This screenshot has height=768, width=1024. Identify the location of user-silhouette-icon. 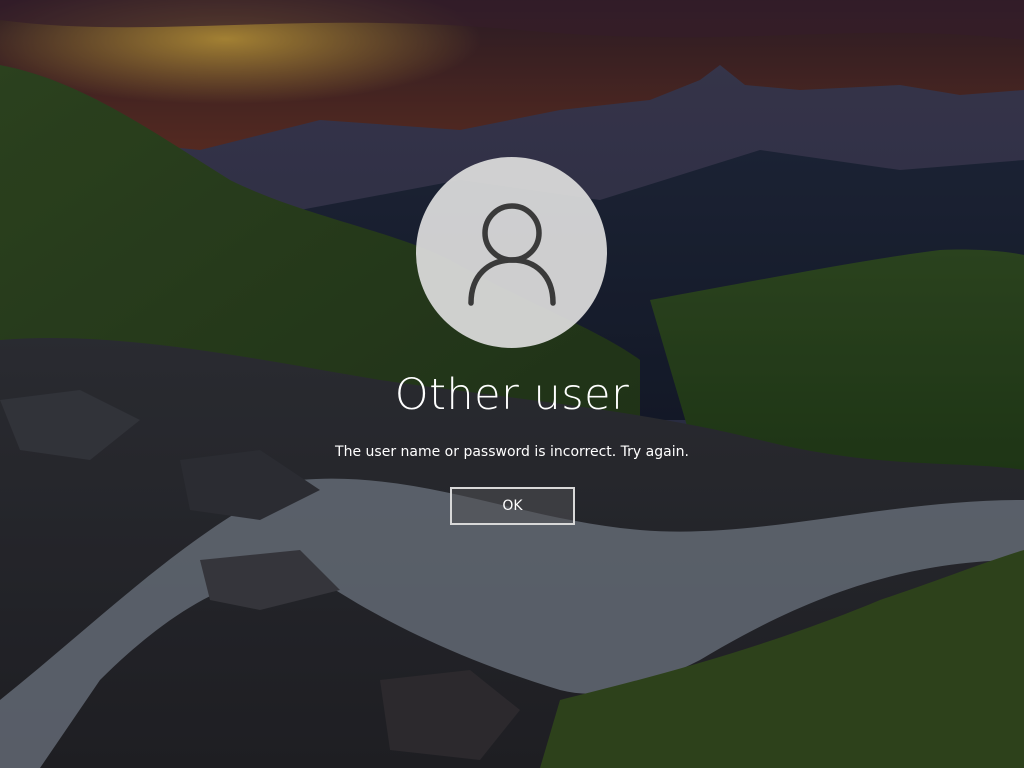
(511, 254).